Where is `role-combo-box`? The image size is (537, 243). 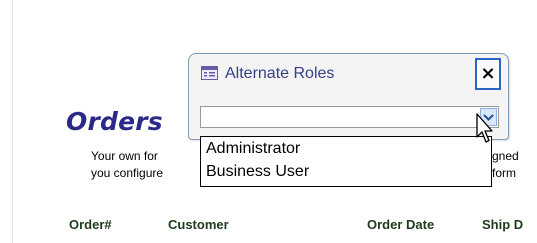
role-combo-box is located at coordinates (349, 117).